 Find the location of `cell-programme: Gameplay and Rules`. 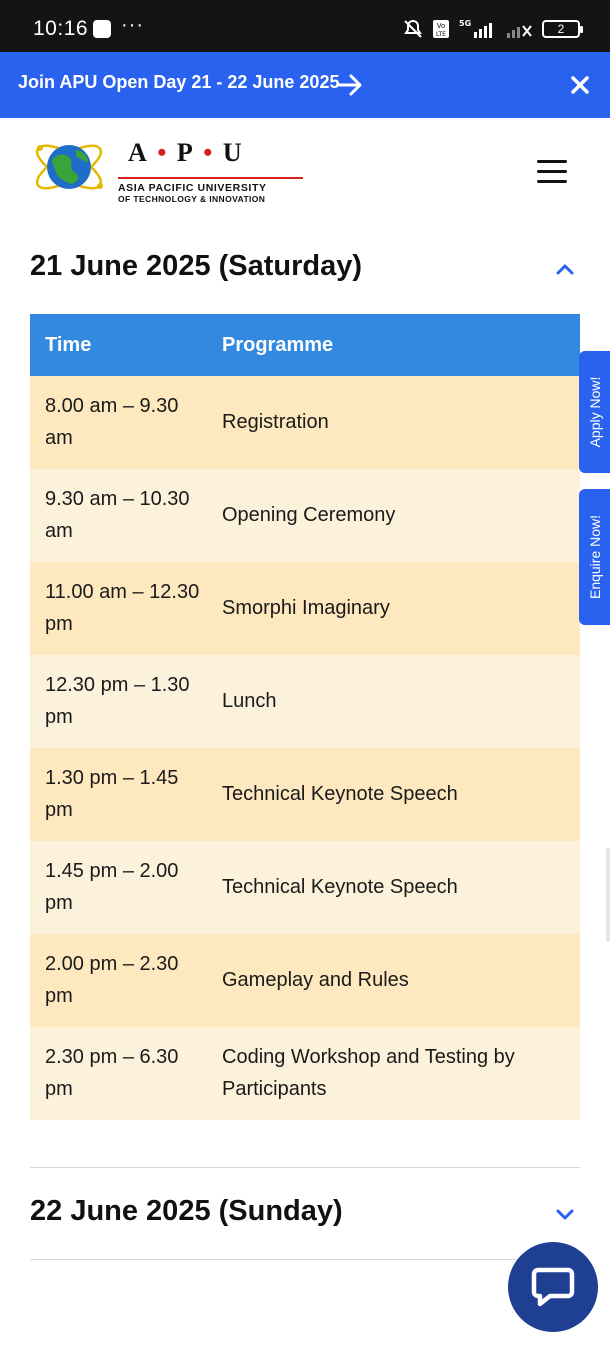

cell-programme: Gameplay and Rules is located at coordinates (315, 980).